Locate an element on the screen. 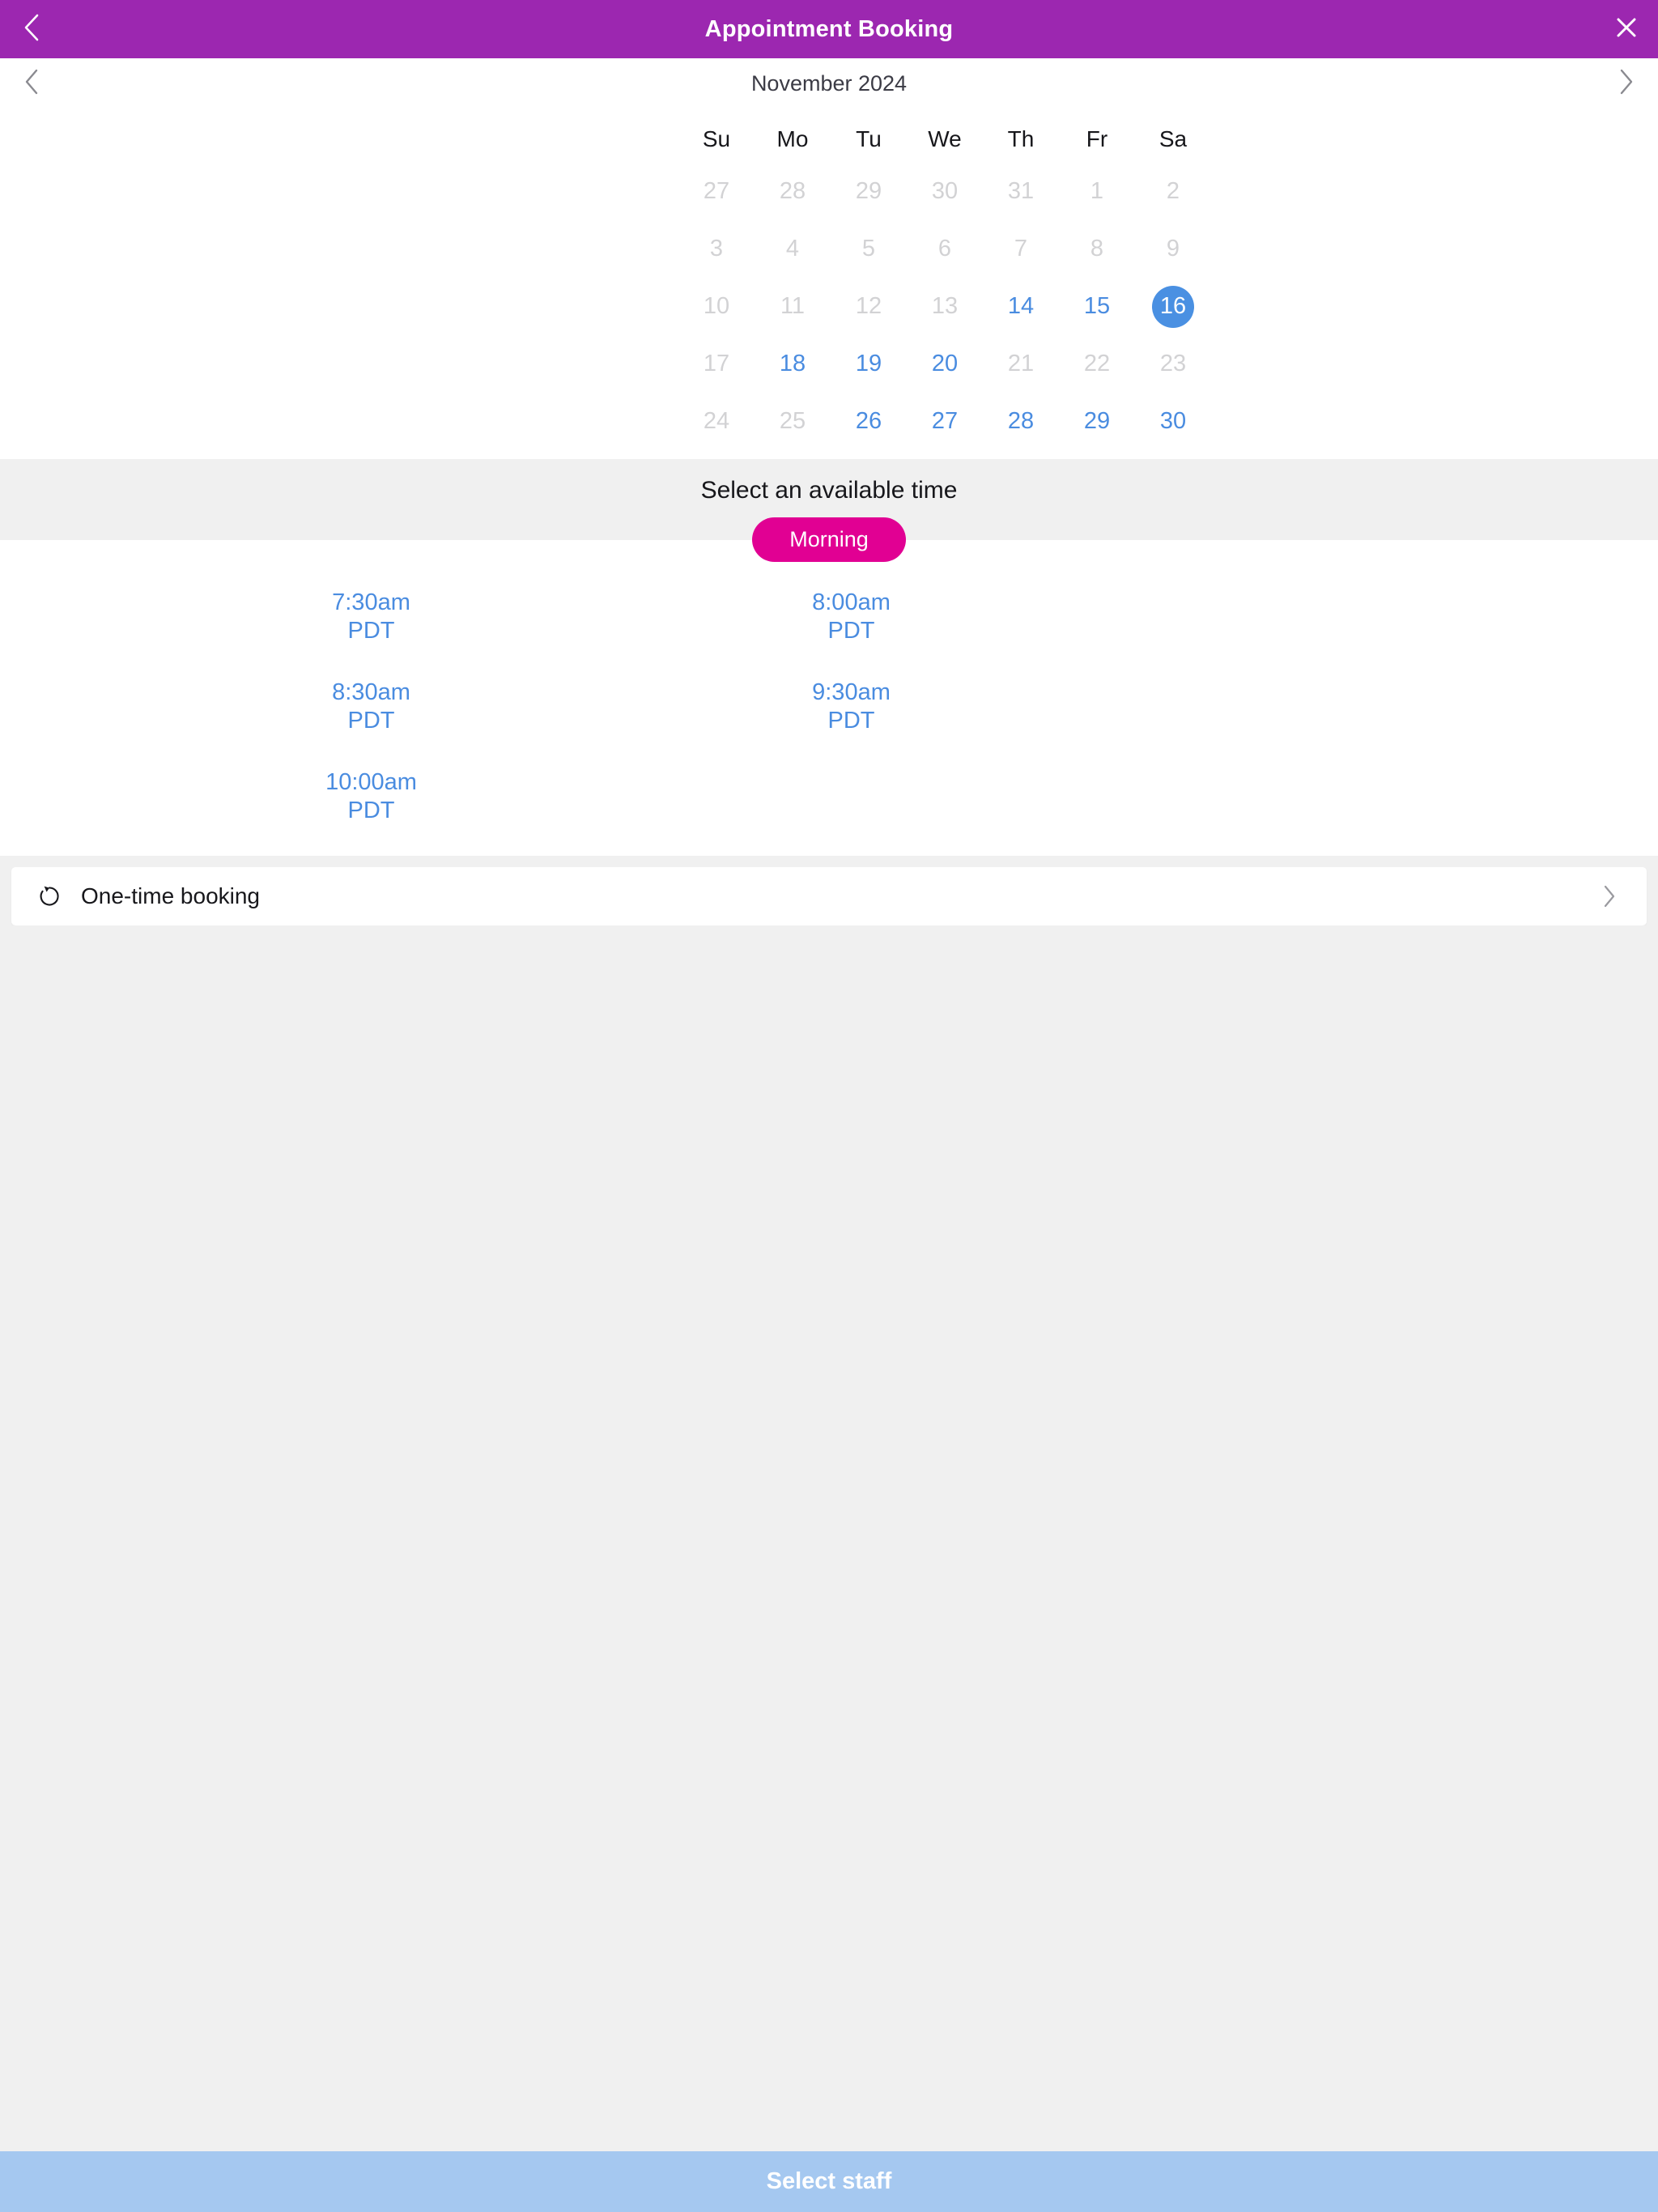 The height and width of the screenshot is (2212, 1658). calendar-day-label: 14 is located at coordinates (1021, 306).